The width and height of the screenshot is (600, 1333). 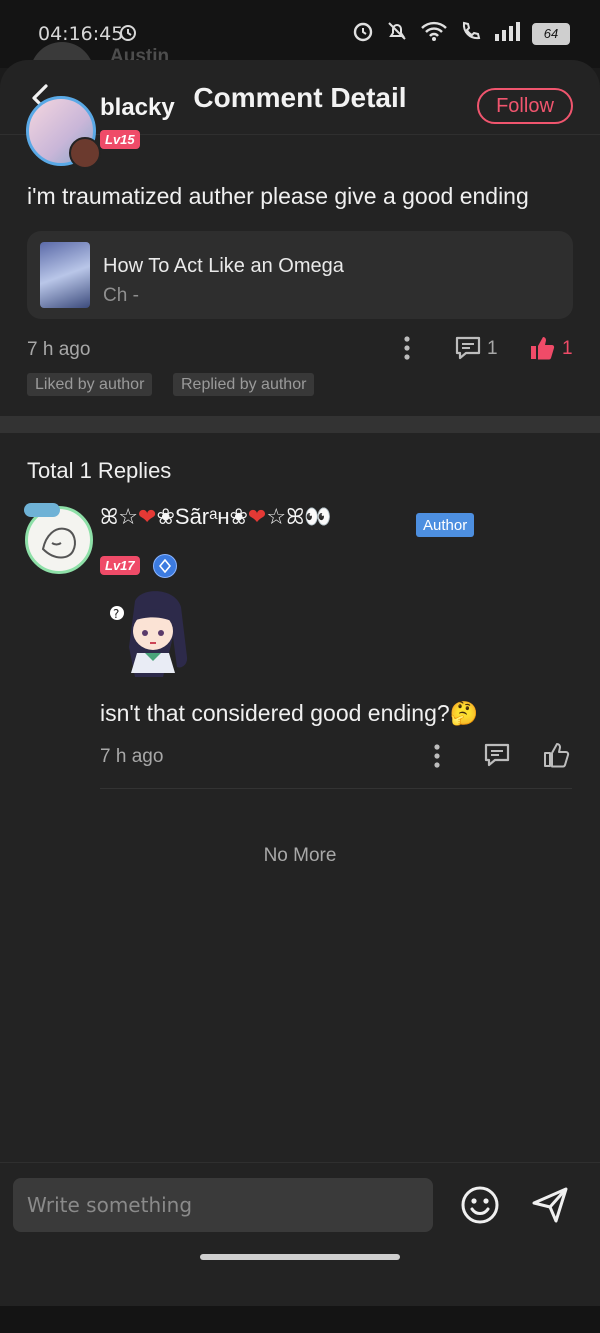 What do you see at coordinates (492, 348) in the screenshot?
I see `reply-count: 1` at bounding box center [492, 348].